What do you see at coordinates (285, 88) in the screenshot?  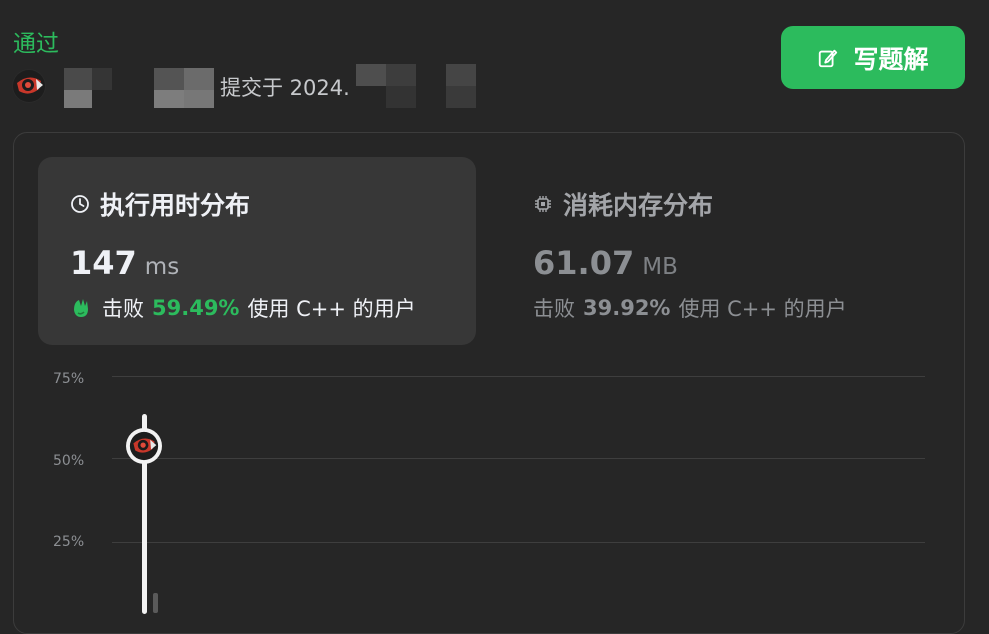 I see `submission-time: 提交于 2024.` at bounding box center [285, 88].